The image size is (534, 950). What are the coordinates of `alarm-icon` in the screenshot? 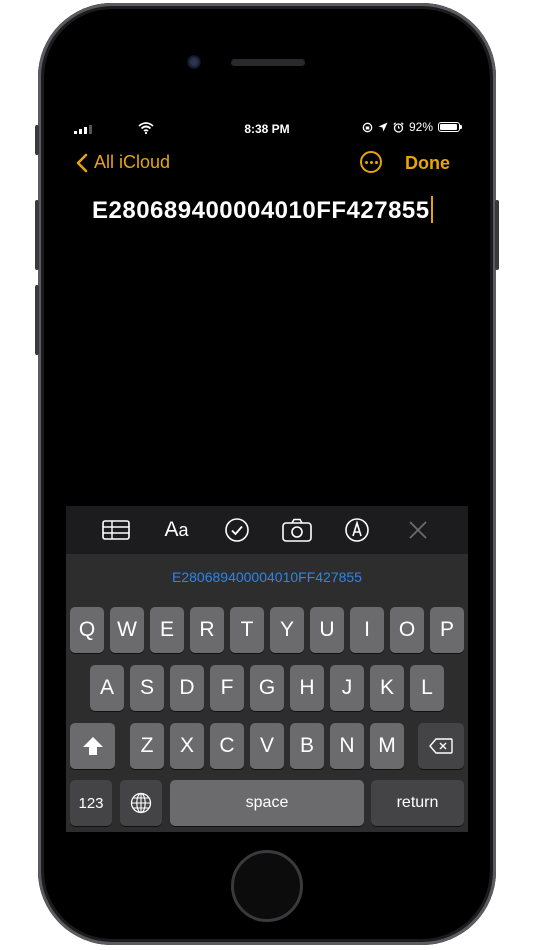 It's located at (398, 127).